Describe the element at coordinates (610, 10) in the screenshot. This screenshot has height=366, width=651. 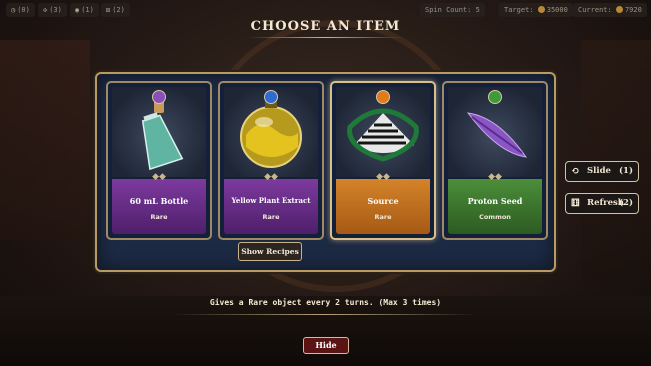
I see `current-score: Current: 7920` at that location.